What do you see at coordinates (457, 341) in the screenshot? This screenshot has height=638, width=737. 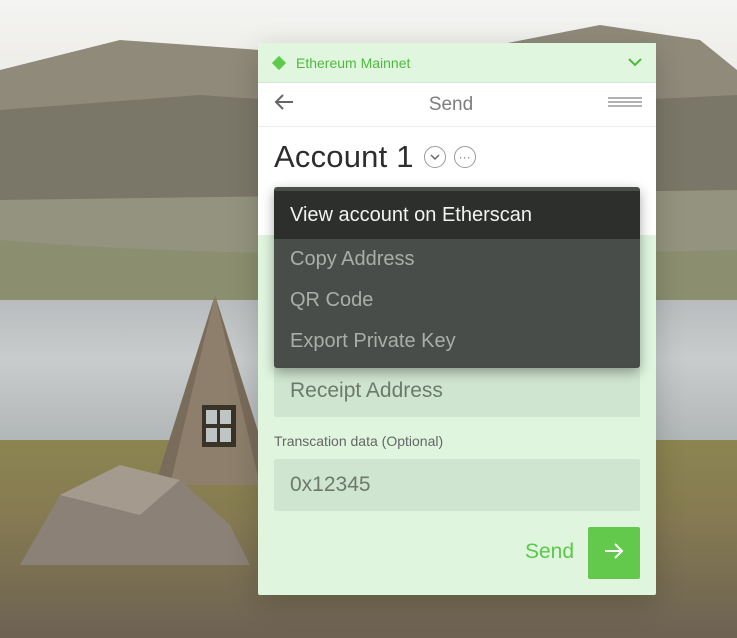 I see `menu-item-export-private-key: Export Private Key` at bounding box center [457, 341].